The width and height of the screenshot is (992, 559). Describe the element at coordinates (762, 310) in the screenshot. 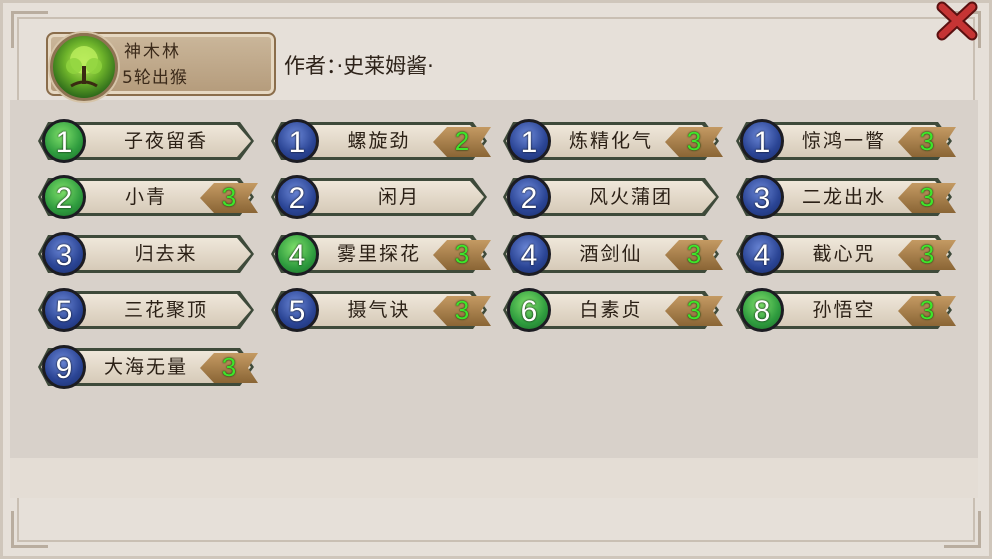

I see `round-number-badge: 8` at that location.